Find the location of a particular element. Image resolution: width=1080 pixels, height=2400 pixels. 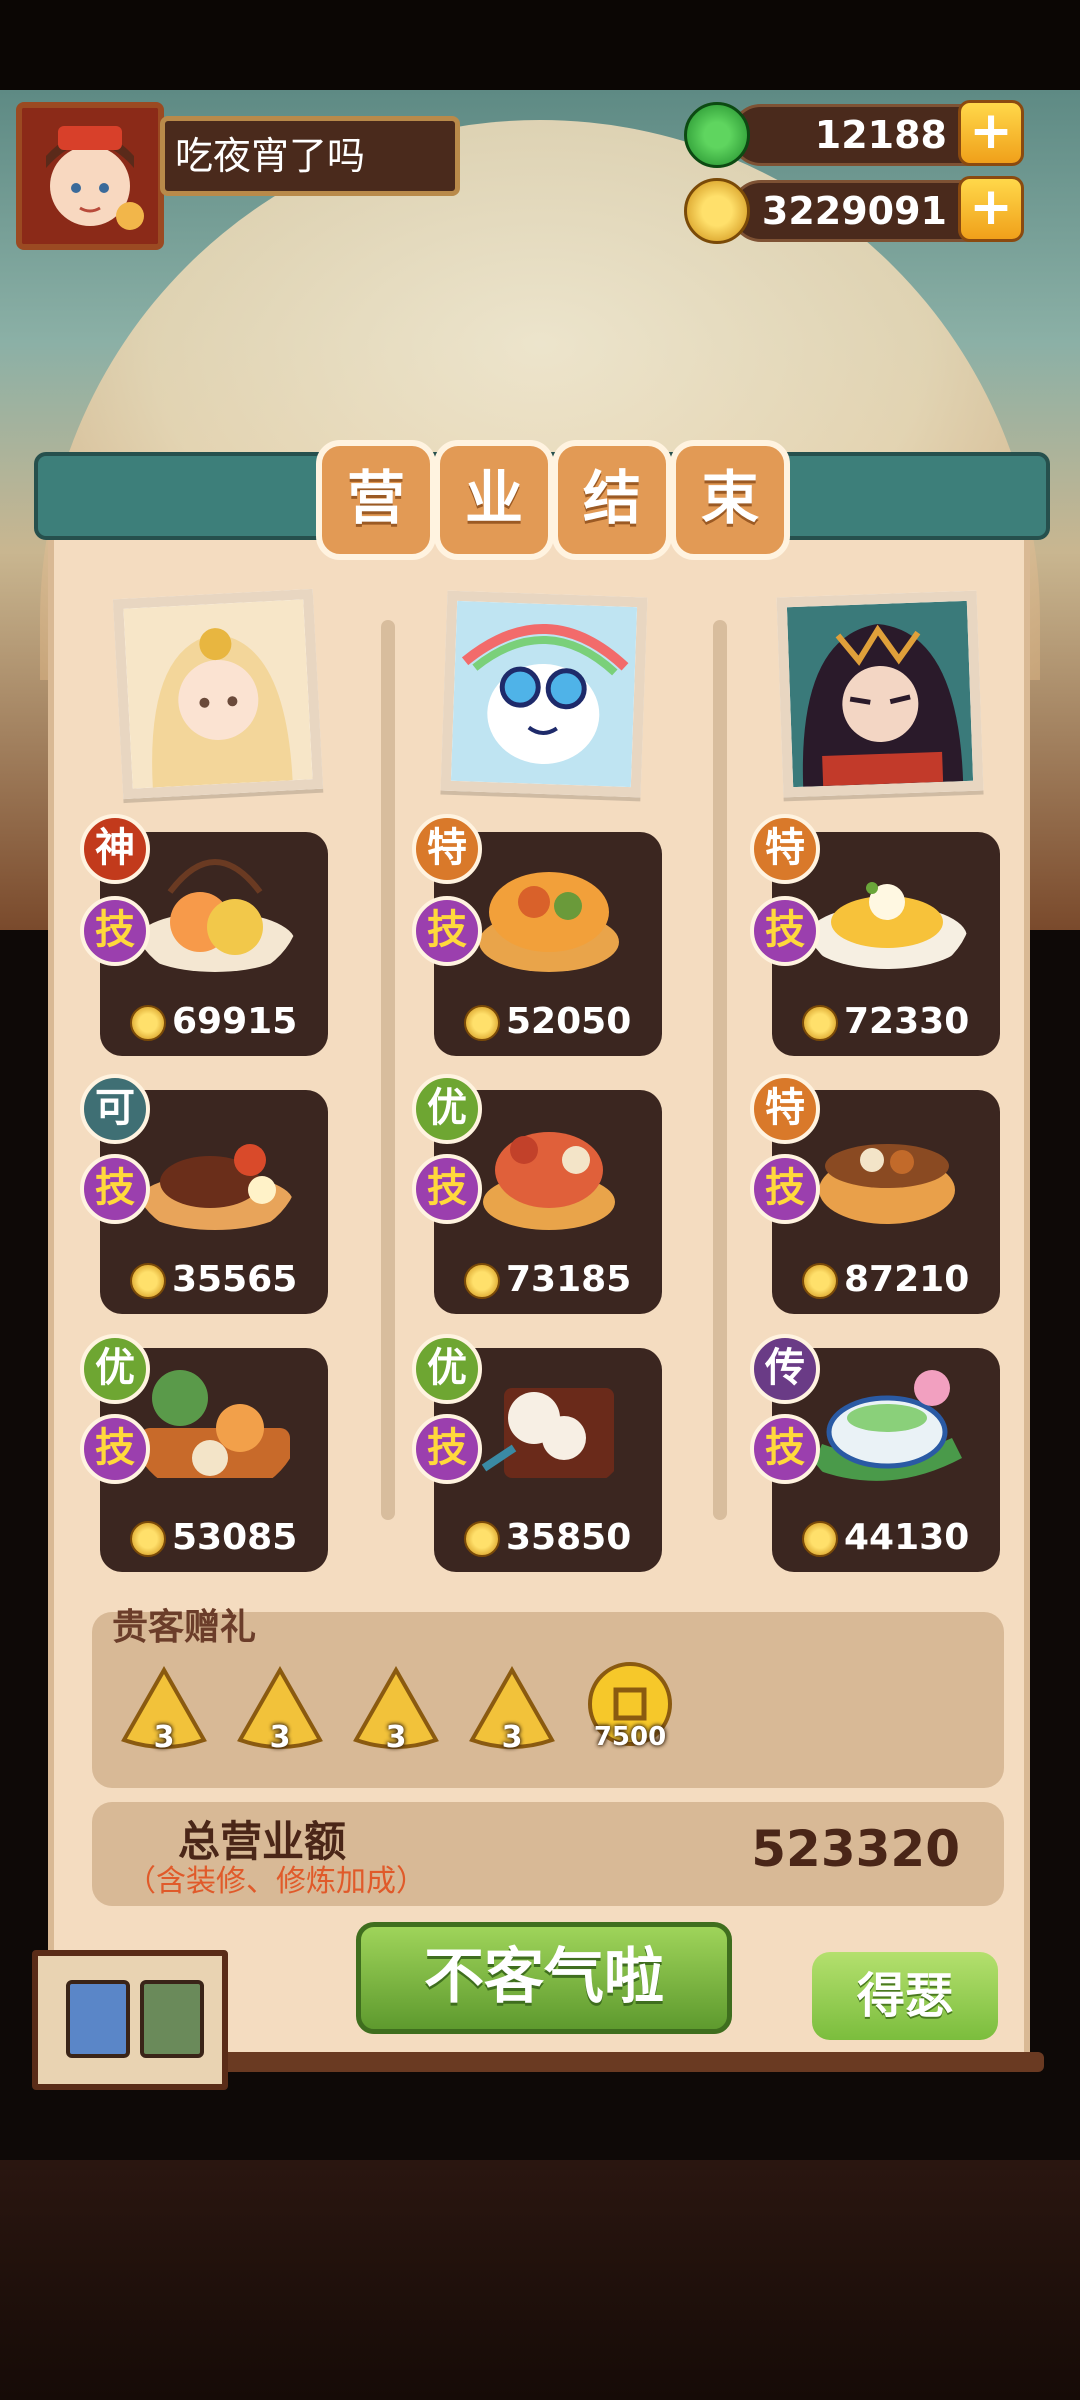

gift-count: 7500 is located at coordinates (630, 1737).